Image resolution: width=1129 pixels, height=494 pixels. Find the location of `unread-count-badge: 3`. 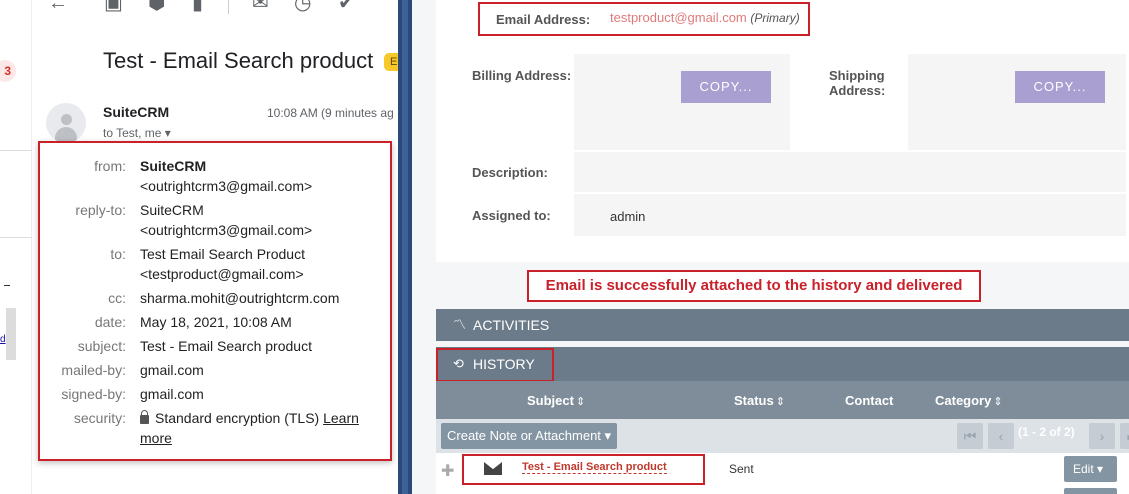

unread-count-badge: 3 is located at coordinates (8, 71).